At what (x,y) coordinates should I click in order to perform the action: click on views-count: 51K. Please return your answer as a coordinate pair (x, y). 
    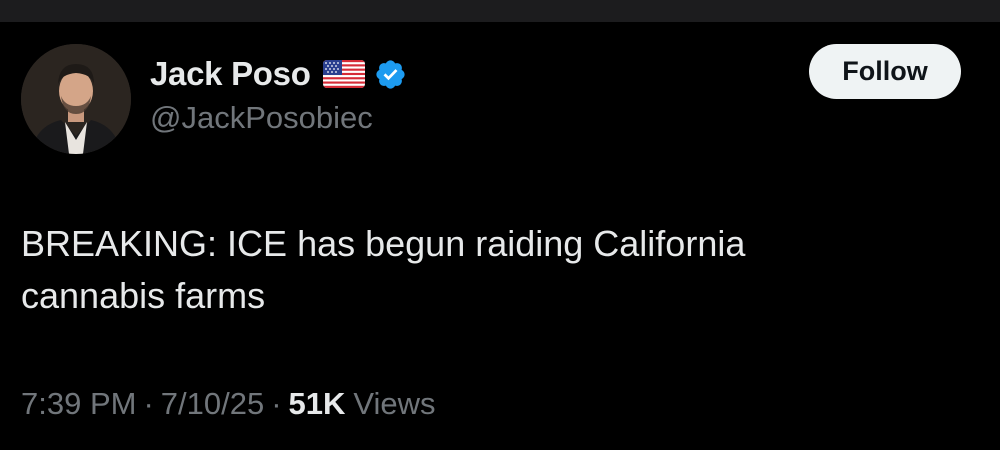
    Looking at the image, I should click on (317, 404).